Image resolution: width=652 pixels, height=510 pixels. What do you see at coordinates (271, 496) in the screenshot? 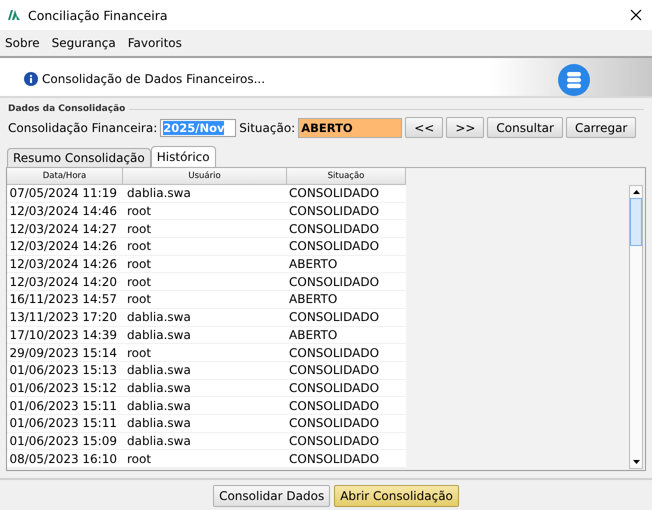
I see `footer-button: Consolidar Dados` at bounding box center [271, 496].